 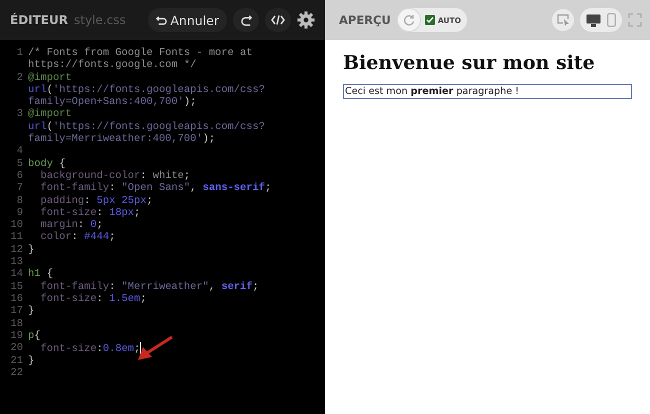 What do you see at coordinates (149, 286) in the screenshot?
I see `code-line: font-family: "Merriweather", serif;` at bounding box center [149, 286].